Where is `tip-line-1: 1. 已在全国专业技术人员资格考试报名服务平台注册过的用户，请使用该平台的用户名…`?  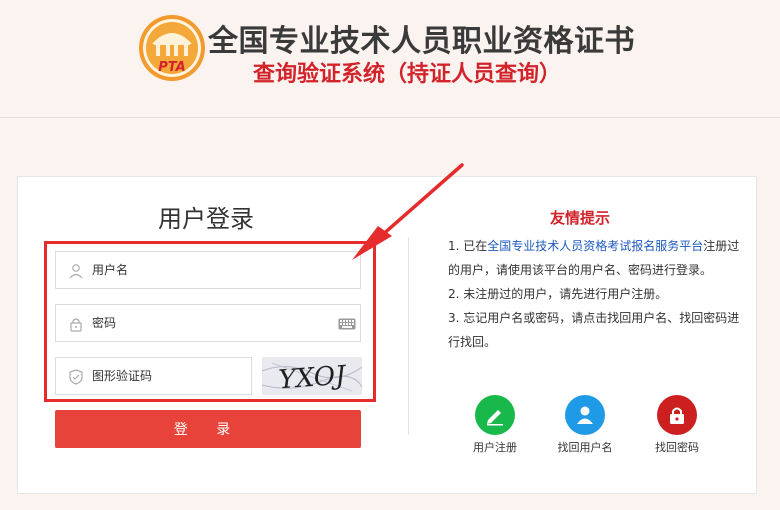 tip-line-1: 1. 已在全国专业技术人员资格考试报名服务平台注册过的用户，请使用该平台的用户名… is located at coordinates (594, 258).